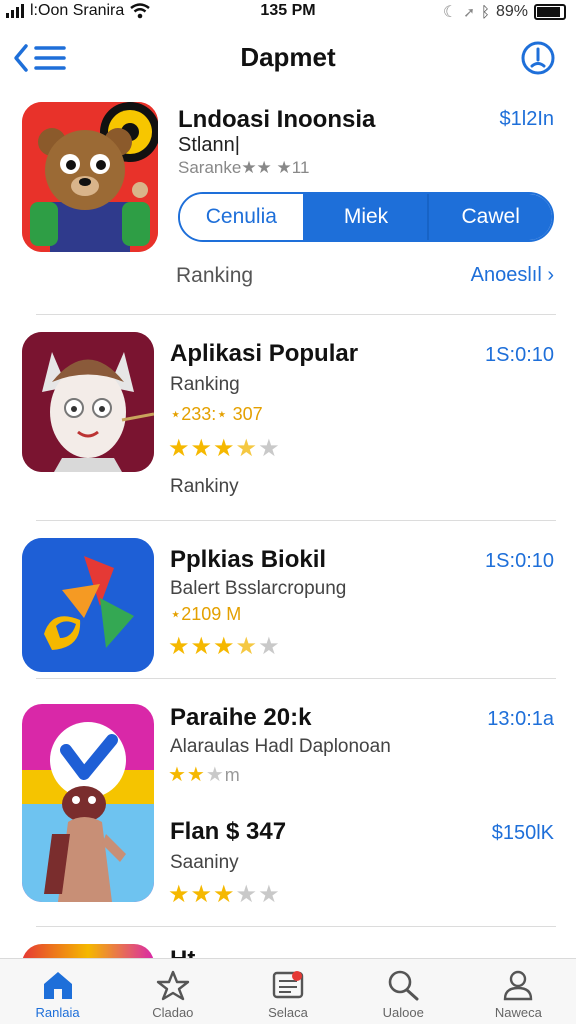  I want to click on app-name: Paraihe 20:k, so click(241, 717).